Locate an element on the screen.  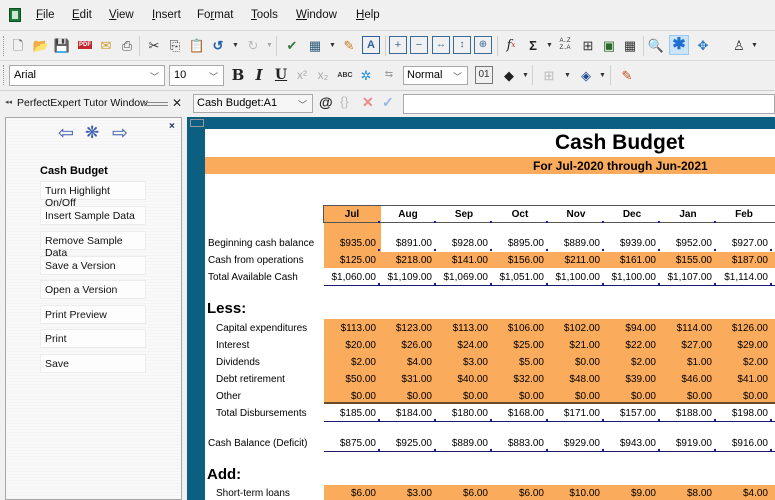
value-cell: $1,100.00 is located at coordinates (576, 277).